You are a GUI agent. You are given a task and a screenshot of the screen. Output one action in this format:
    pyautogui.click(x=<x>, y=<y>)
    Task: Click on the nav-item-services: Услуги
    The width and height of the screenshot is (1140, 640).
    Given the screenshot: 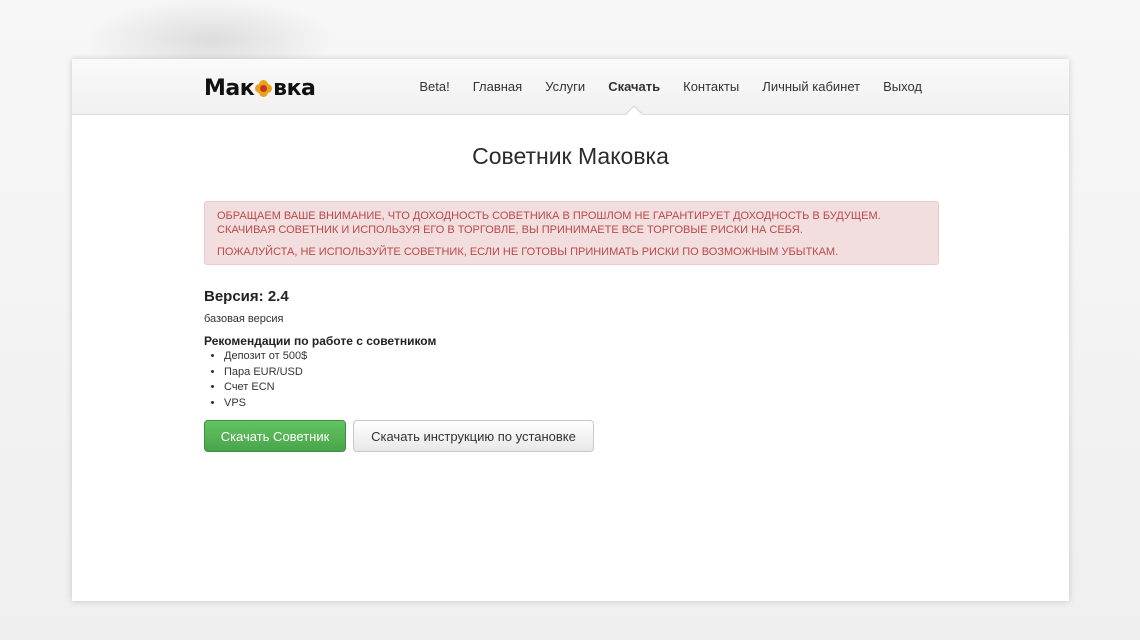 What is the action you would take?
    pyautogui.click(x=565, y=86)
    